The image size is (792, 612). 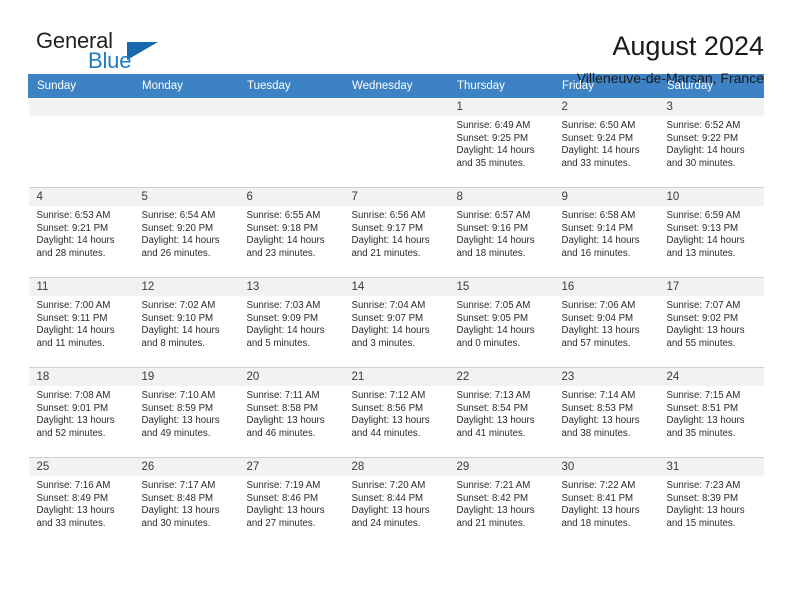 What do you see at coordinates (702, 138) in the screenshot?
I see `sunset-text: Sunset: 9:22 PM` at bounding box center [702, 138].